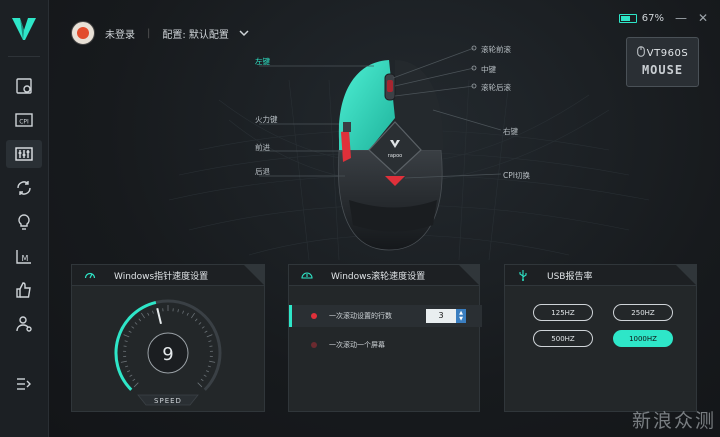 Image resolution: width=720 pixels, height=437 pixels. I want to click on usb-icon, so click(523, 275).